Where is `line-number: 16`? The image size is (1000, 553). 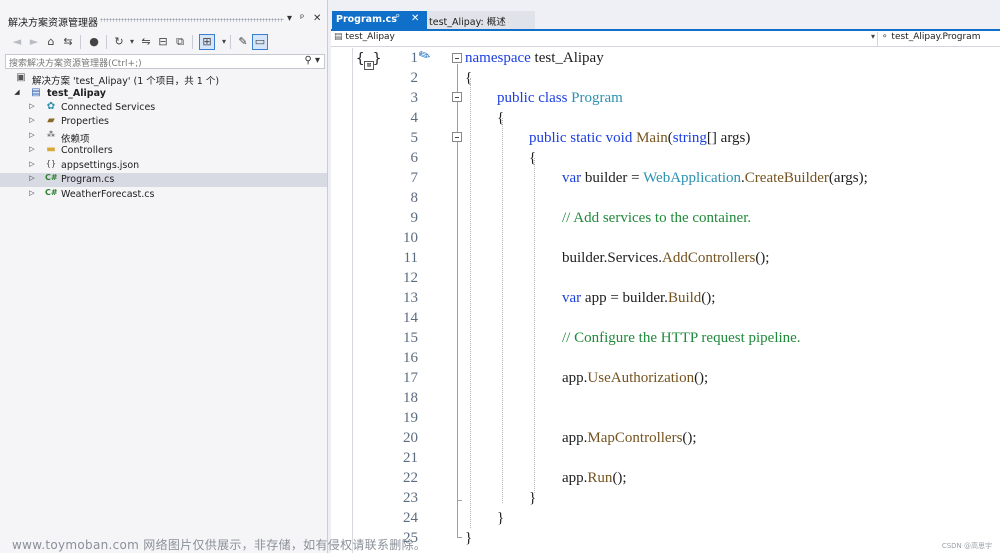
line-number: 16 is located at coordinates (410, 358).